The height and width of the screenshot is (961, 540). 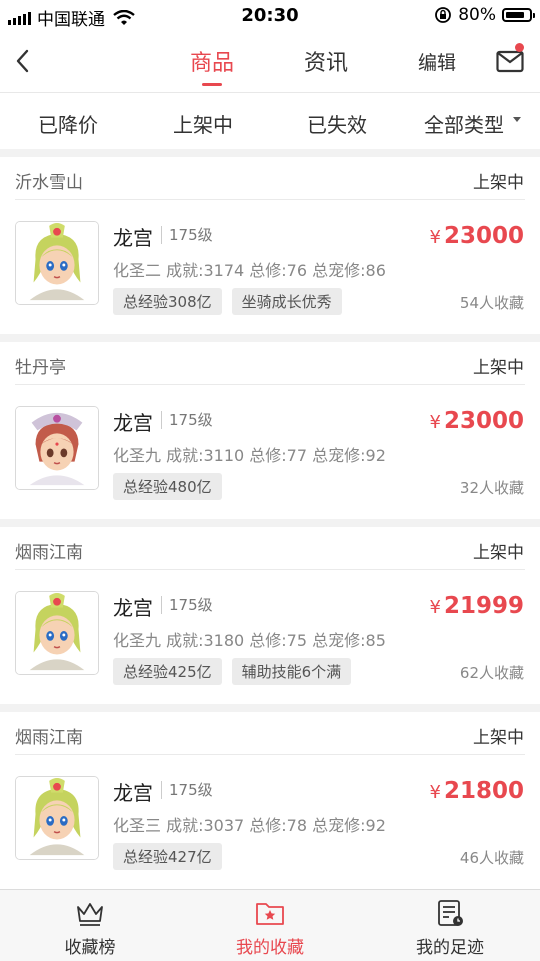 What do you see at coordinates (519, 47) in the screenshot?
I see `unread-badge` at bounding box center [519, 47].